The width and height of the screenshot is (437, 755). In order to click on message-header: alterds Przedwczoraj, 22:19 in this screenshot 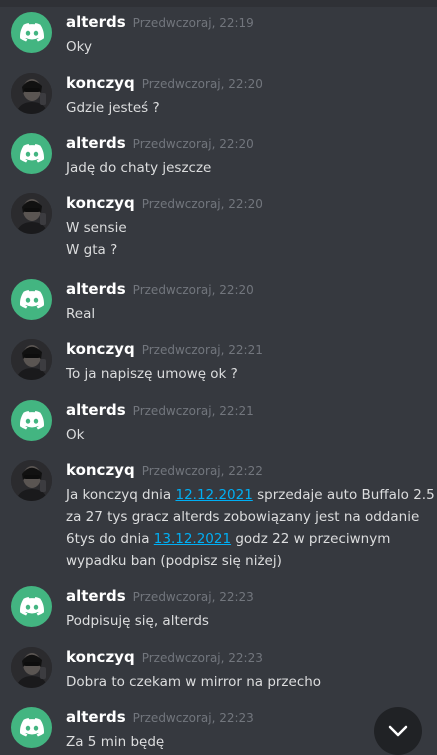, I will do `click(160, 22)`.